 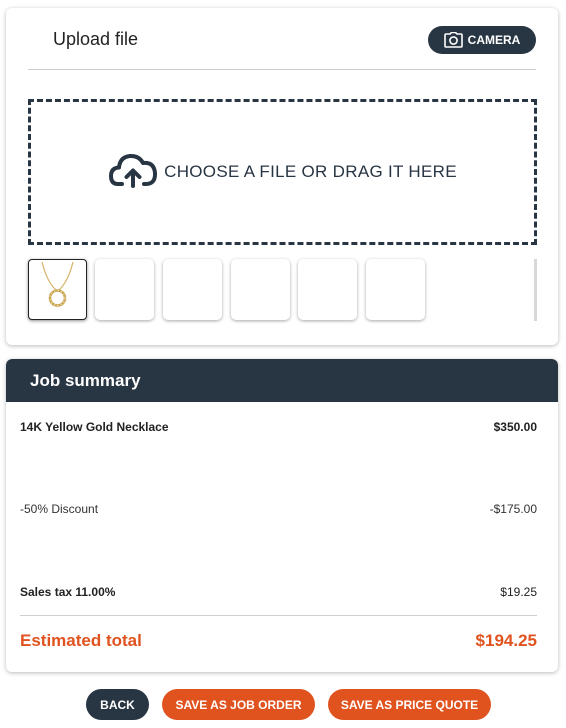 I want to click on estimated-total-value: $194.25, so click(x=506, y=640).